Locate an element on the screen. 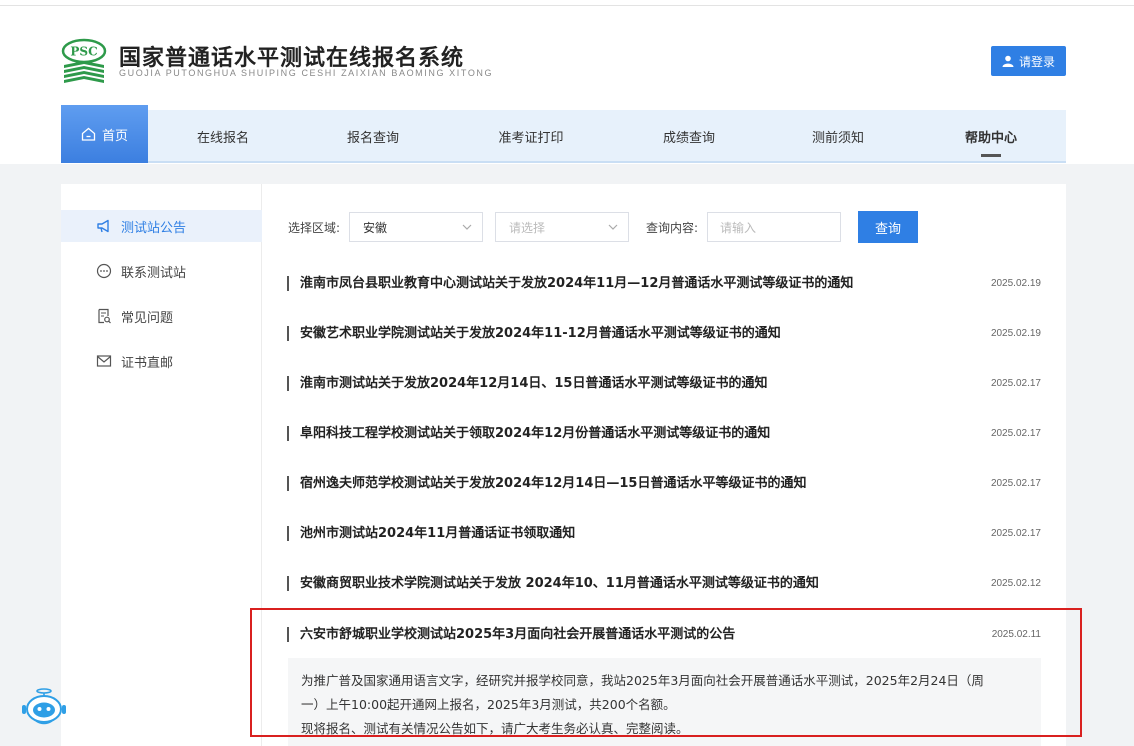 The image size is (1134, 746). user-icon is located at coordinates (1008, 61).